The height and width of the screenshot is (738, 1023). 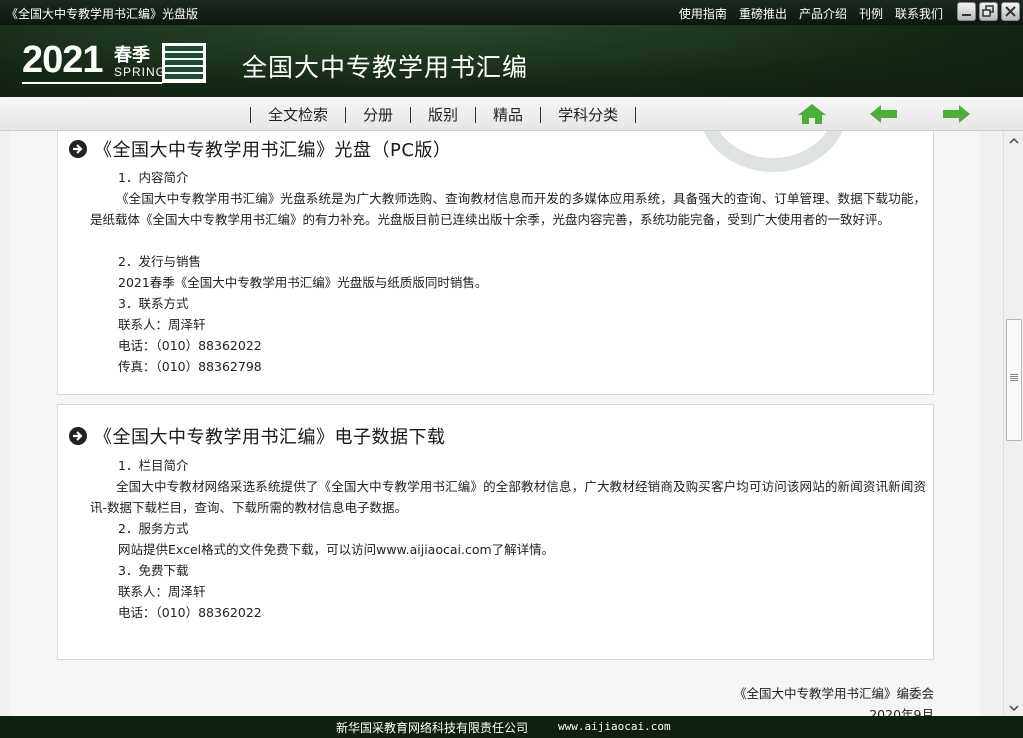 I want to click on decorative-circle, so click(x=773, y=151).